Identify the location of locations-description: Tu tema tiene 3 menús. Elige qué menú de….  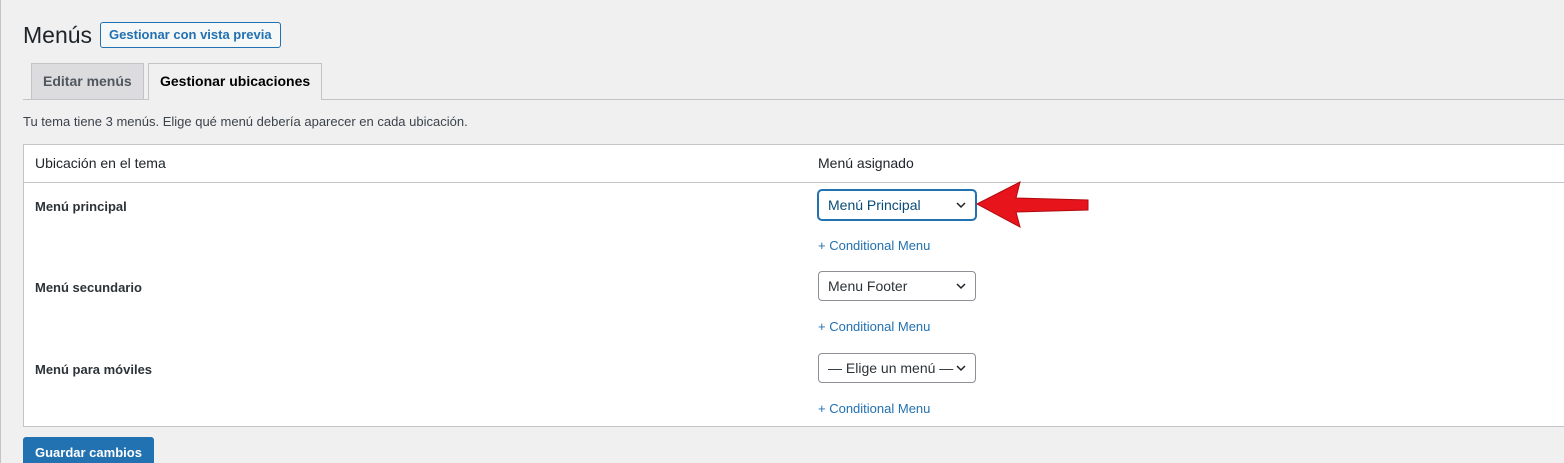
(245, 121).